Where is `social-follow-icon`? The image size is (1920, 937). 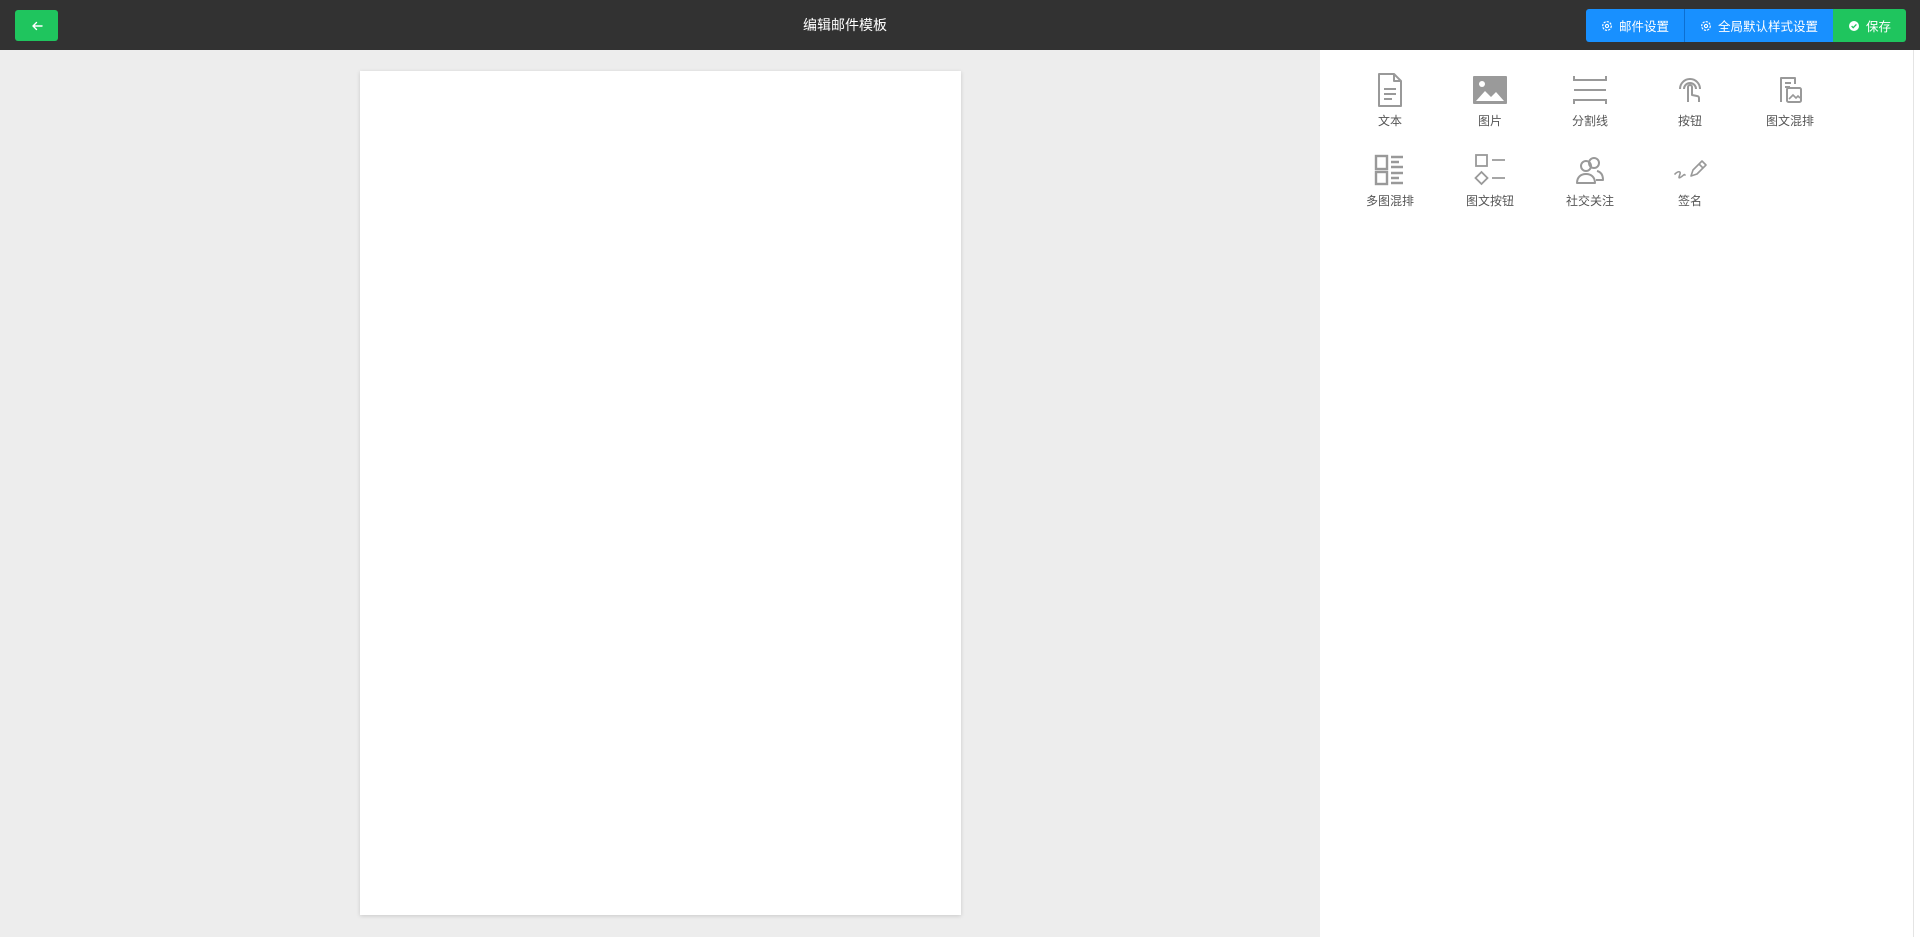 social-follow-icon is located at coordinates (1590, 170).